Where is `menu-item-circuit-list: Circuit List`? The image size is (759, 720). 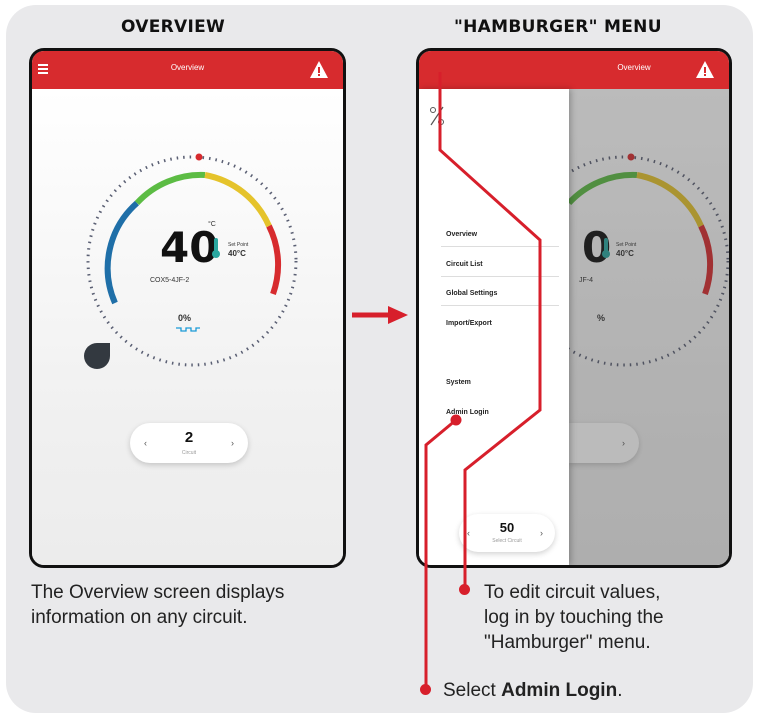 menu-item-circuit-list: Circuit List is located at coordinates (464, 264).